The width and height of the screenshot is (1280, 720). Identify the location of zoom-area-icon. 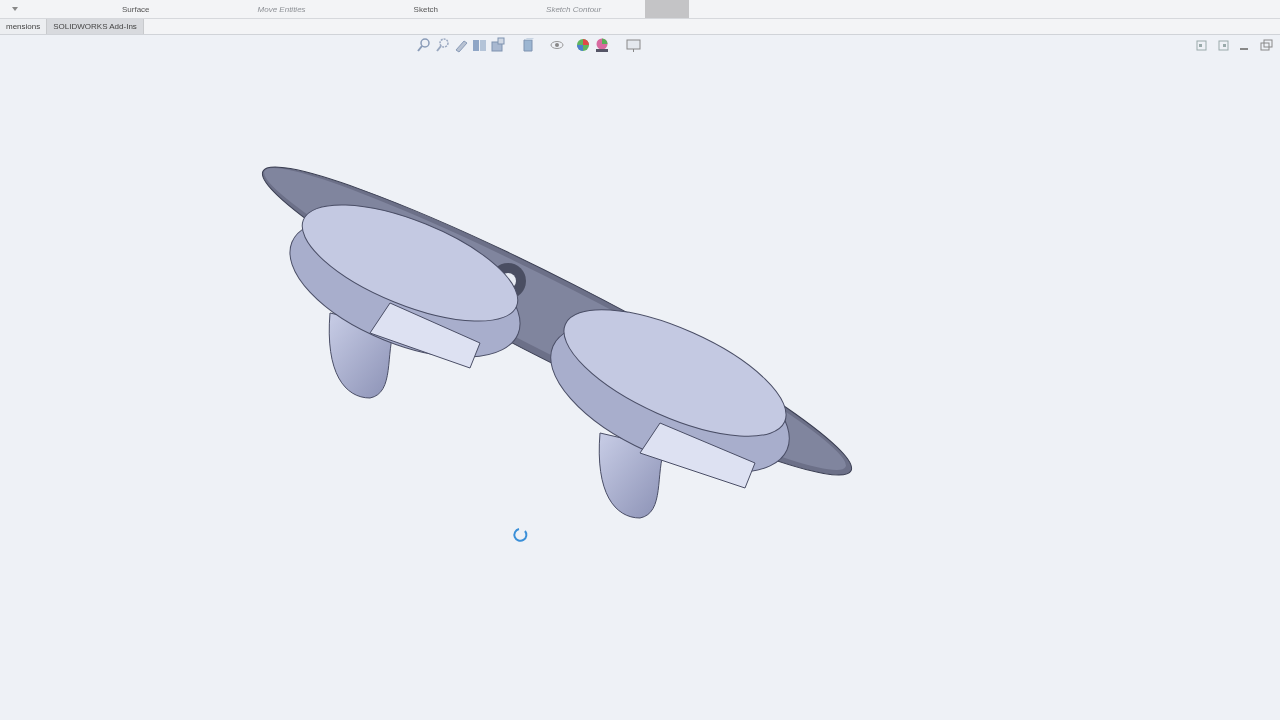
(442, 45).